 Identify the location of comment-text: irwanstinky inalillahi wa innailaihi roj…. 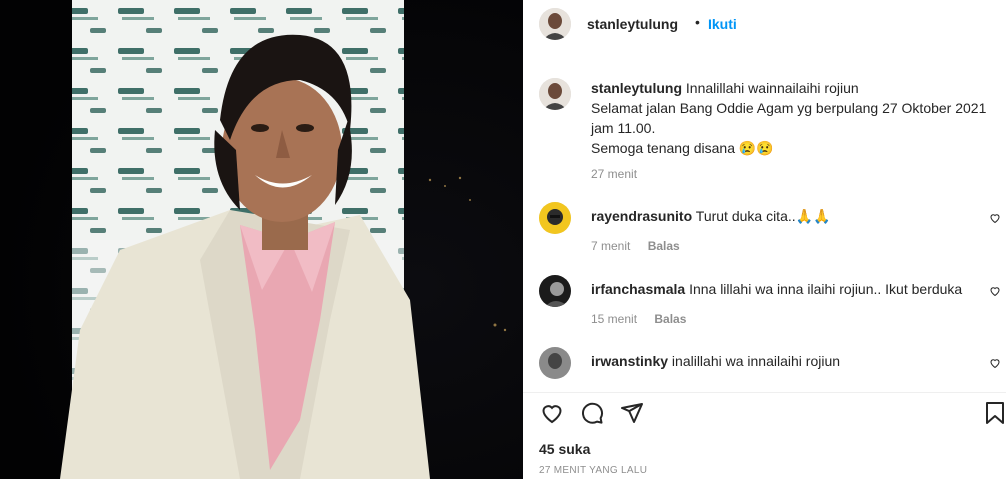
(715, 361).